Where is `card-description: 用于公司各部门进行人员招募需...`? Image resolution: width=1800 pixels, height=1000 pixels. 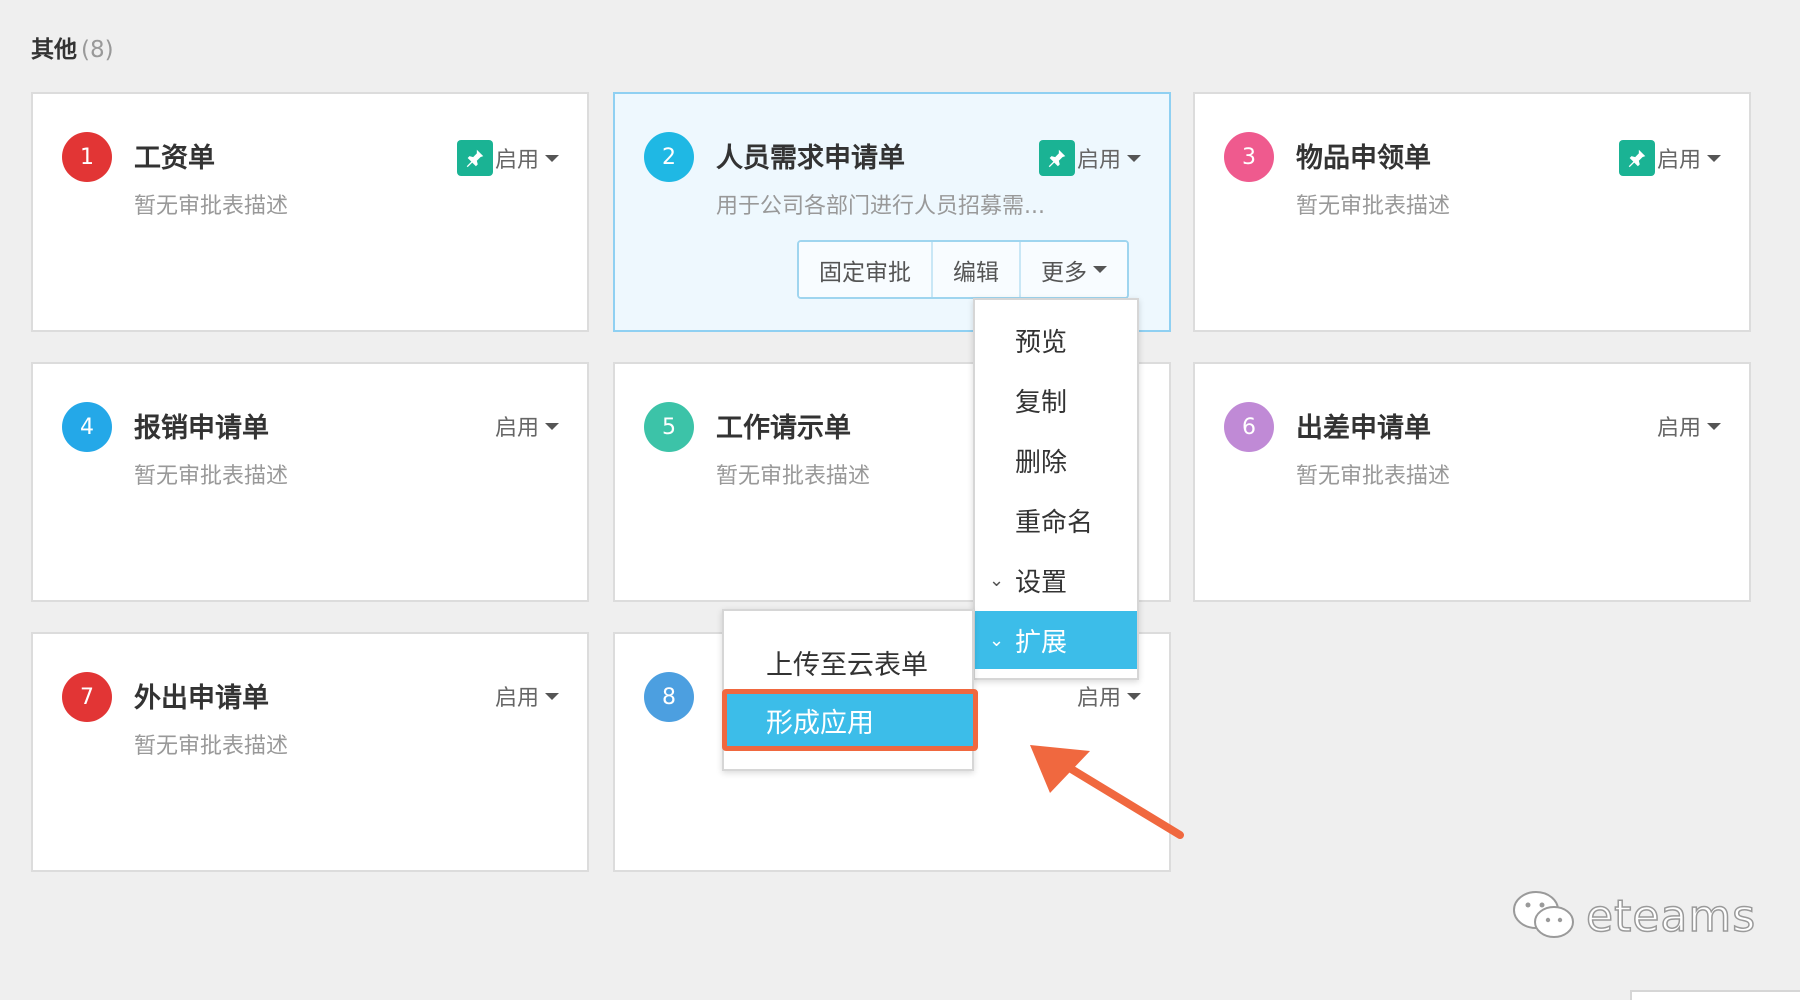 card-description: 用于公司各部门进行人员招募需... is located at coordinates (880, 206).